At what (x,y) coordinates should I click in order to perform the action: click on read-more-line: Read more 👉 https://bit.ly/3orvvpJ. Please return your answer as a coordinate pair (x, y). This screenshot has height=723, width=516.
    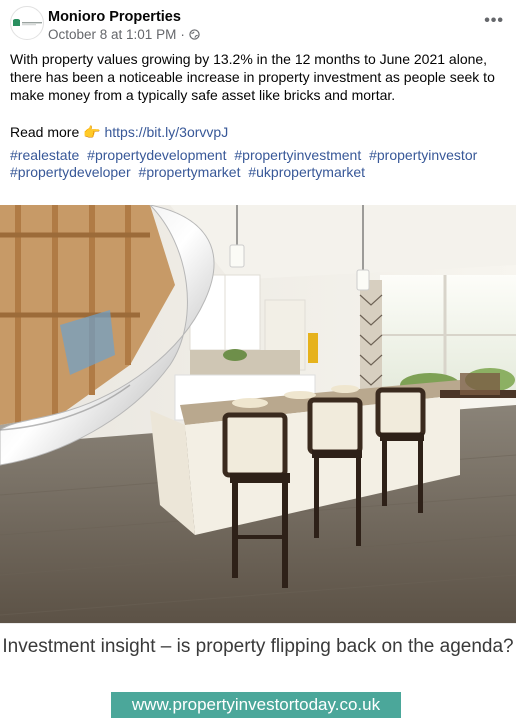
    Looking at the image, I should click on (119, 132).